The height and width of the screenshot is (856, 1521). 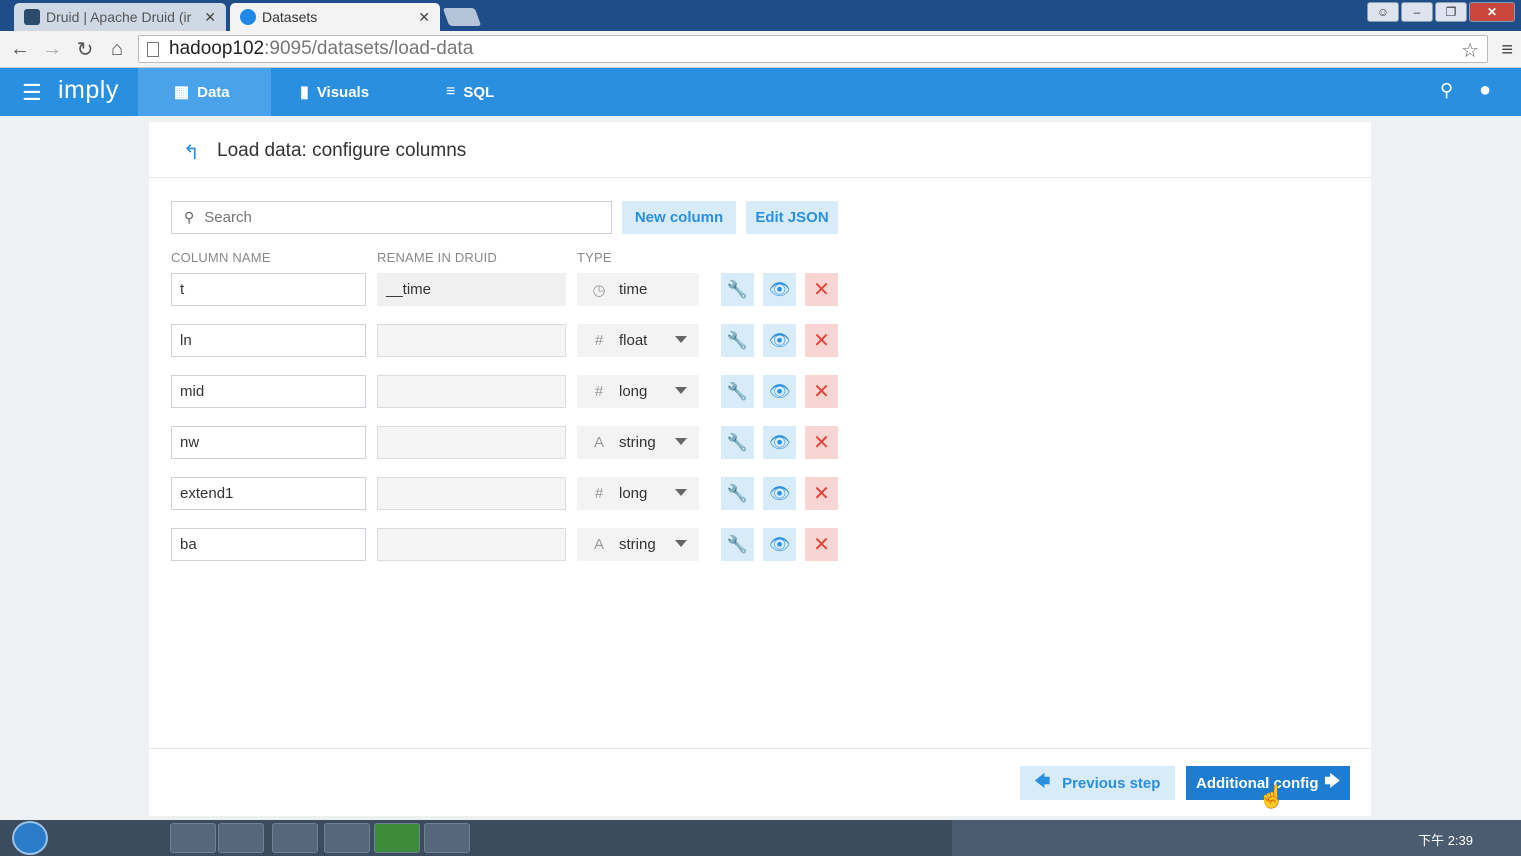 I want to click on browser-tab-druid: Druid | Apache Druid (ir ✕, so click(x=120, y=17).